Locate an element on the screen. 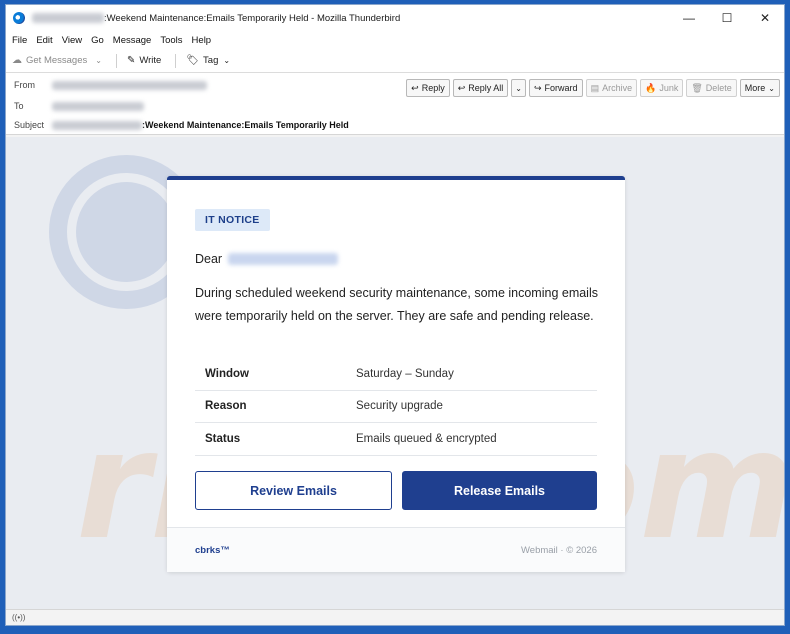 The width and height of the screenshot is (790, 634). get-messages-button: ☁ Get Messages ⌄ is located at coordinates (57, 60).